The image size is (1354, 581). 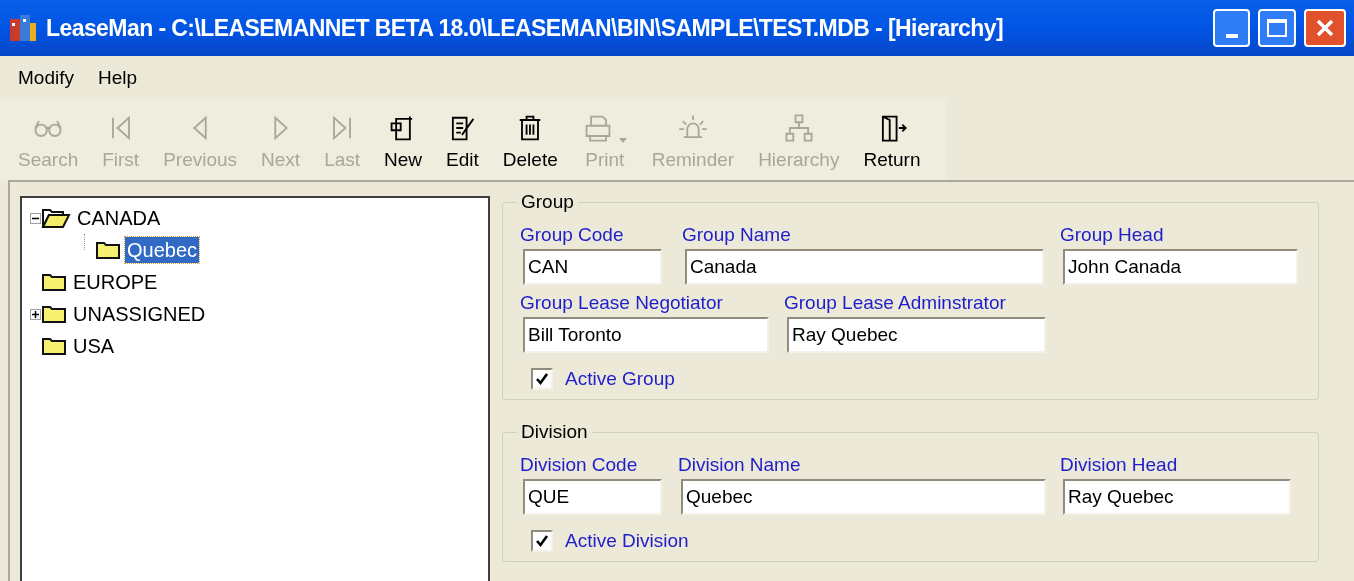 I want to click on toolbar-button: Delete, so click(x=530, y=140).